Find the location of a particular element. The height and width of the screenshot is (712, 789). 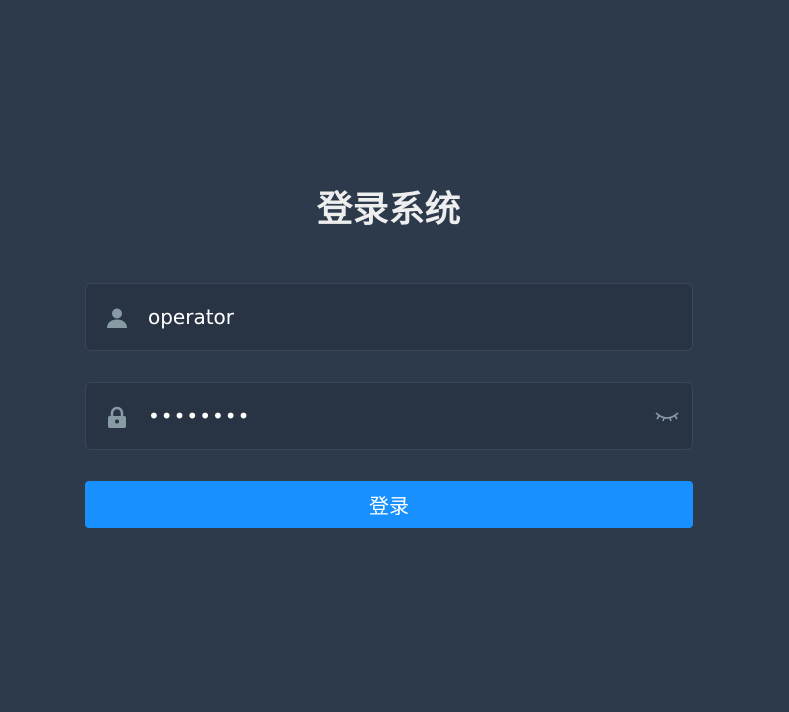

password-field is located at coordinates (389, 416).